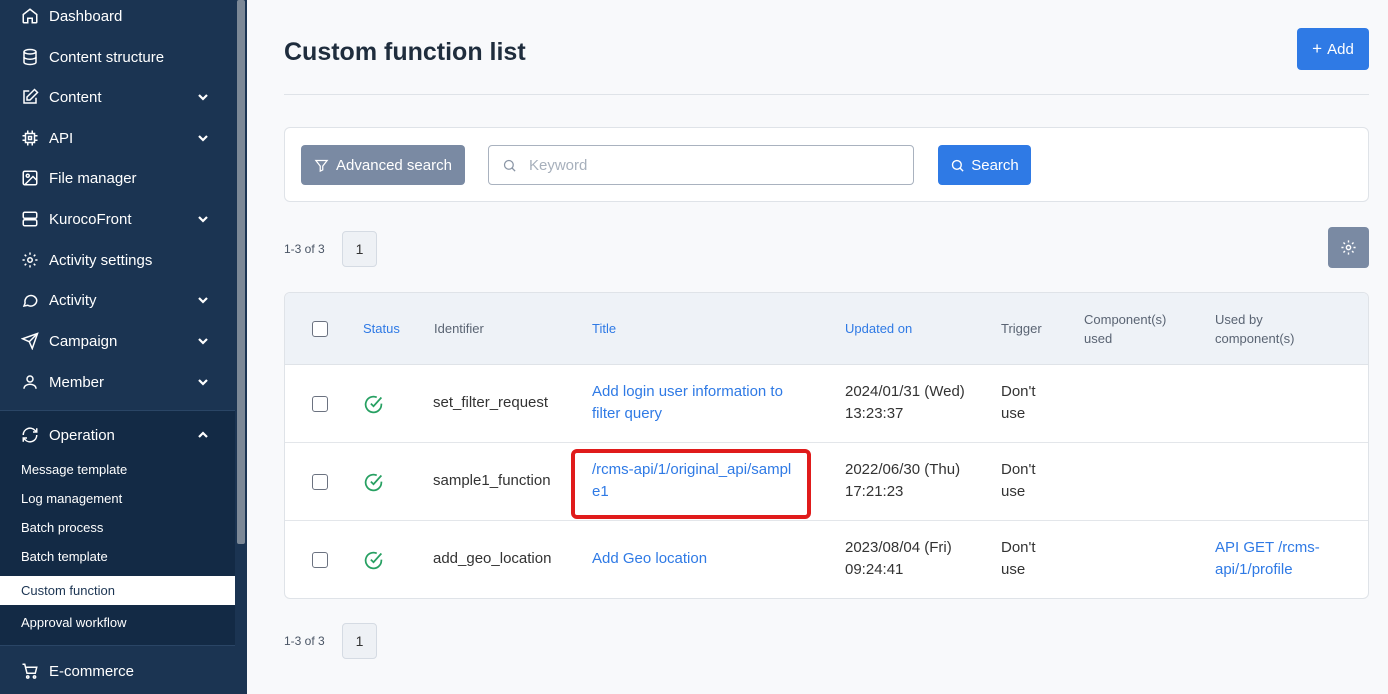 The width and height of the screenshot is (1388, 694). Describe the element at coordinates (62, 528) in the screenshot. I see `sidebar-sub-batch-process: Batch process` at that location.